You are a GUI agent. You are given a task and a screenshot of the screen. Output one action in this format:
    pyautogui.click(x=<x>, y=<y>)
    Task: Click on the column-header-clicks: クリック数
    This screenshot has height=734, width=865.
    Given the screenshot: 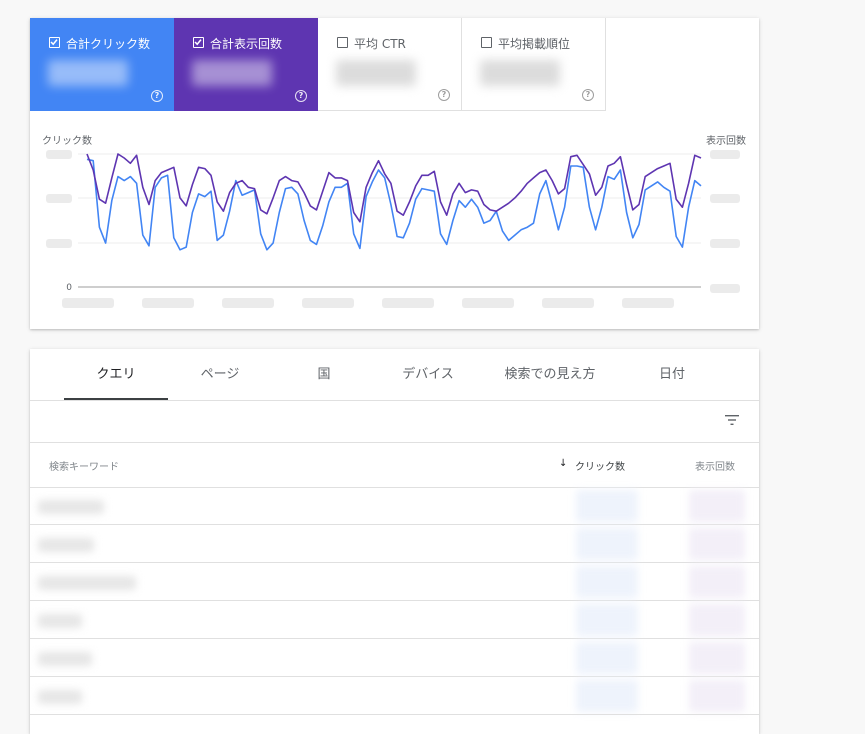 What is the action you would take?
    pyautogui.click(x=600, y=465)
    